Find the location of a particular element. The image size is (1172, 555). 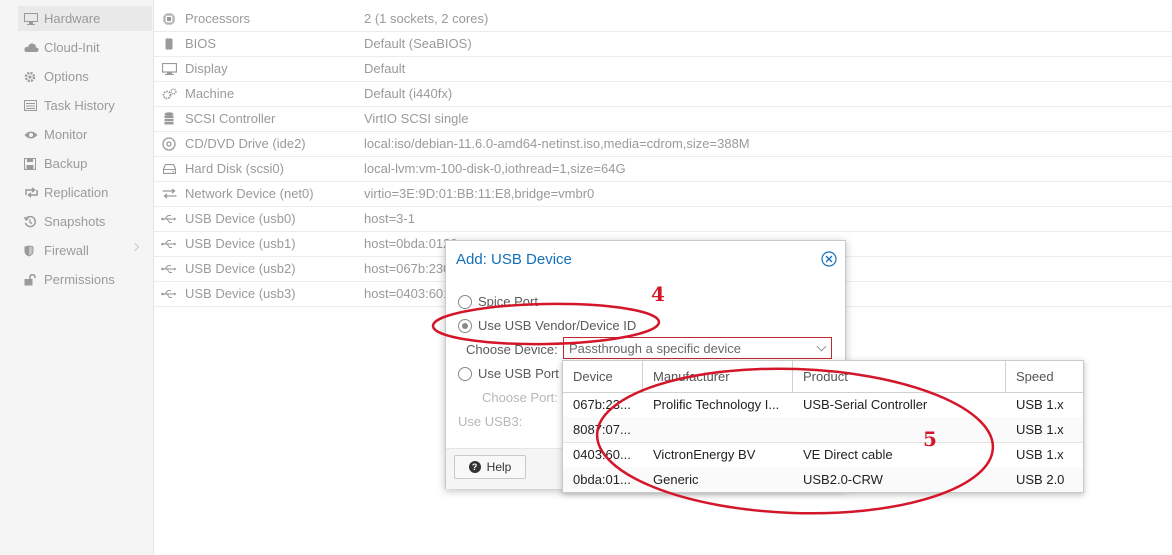

choose-device-combobox: Passthrough a specific device is located at coordinates (697, 348).